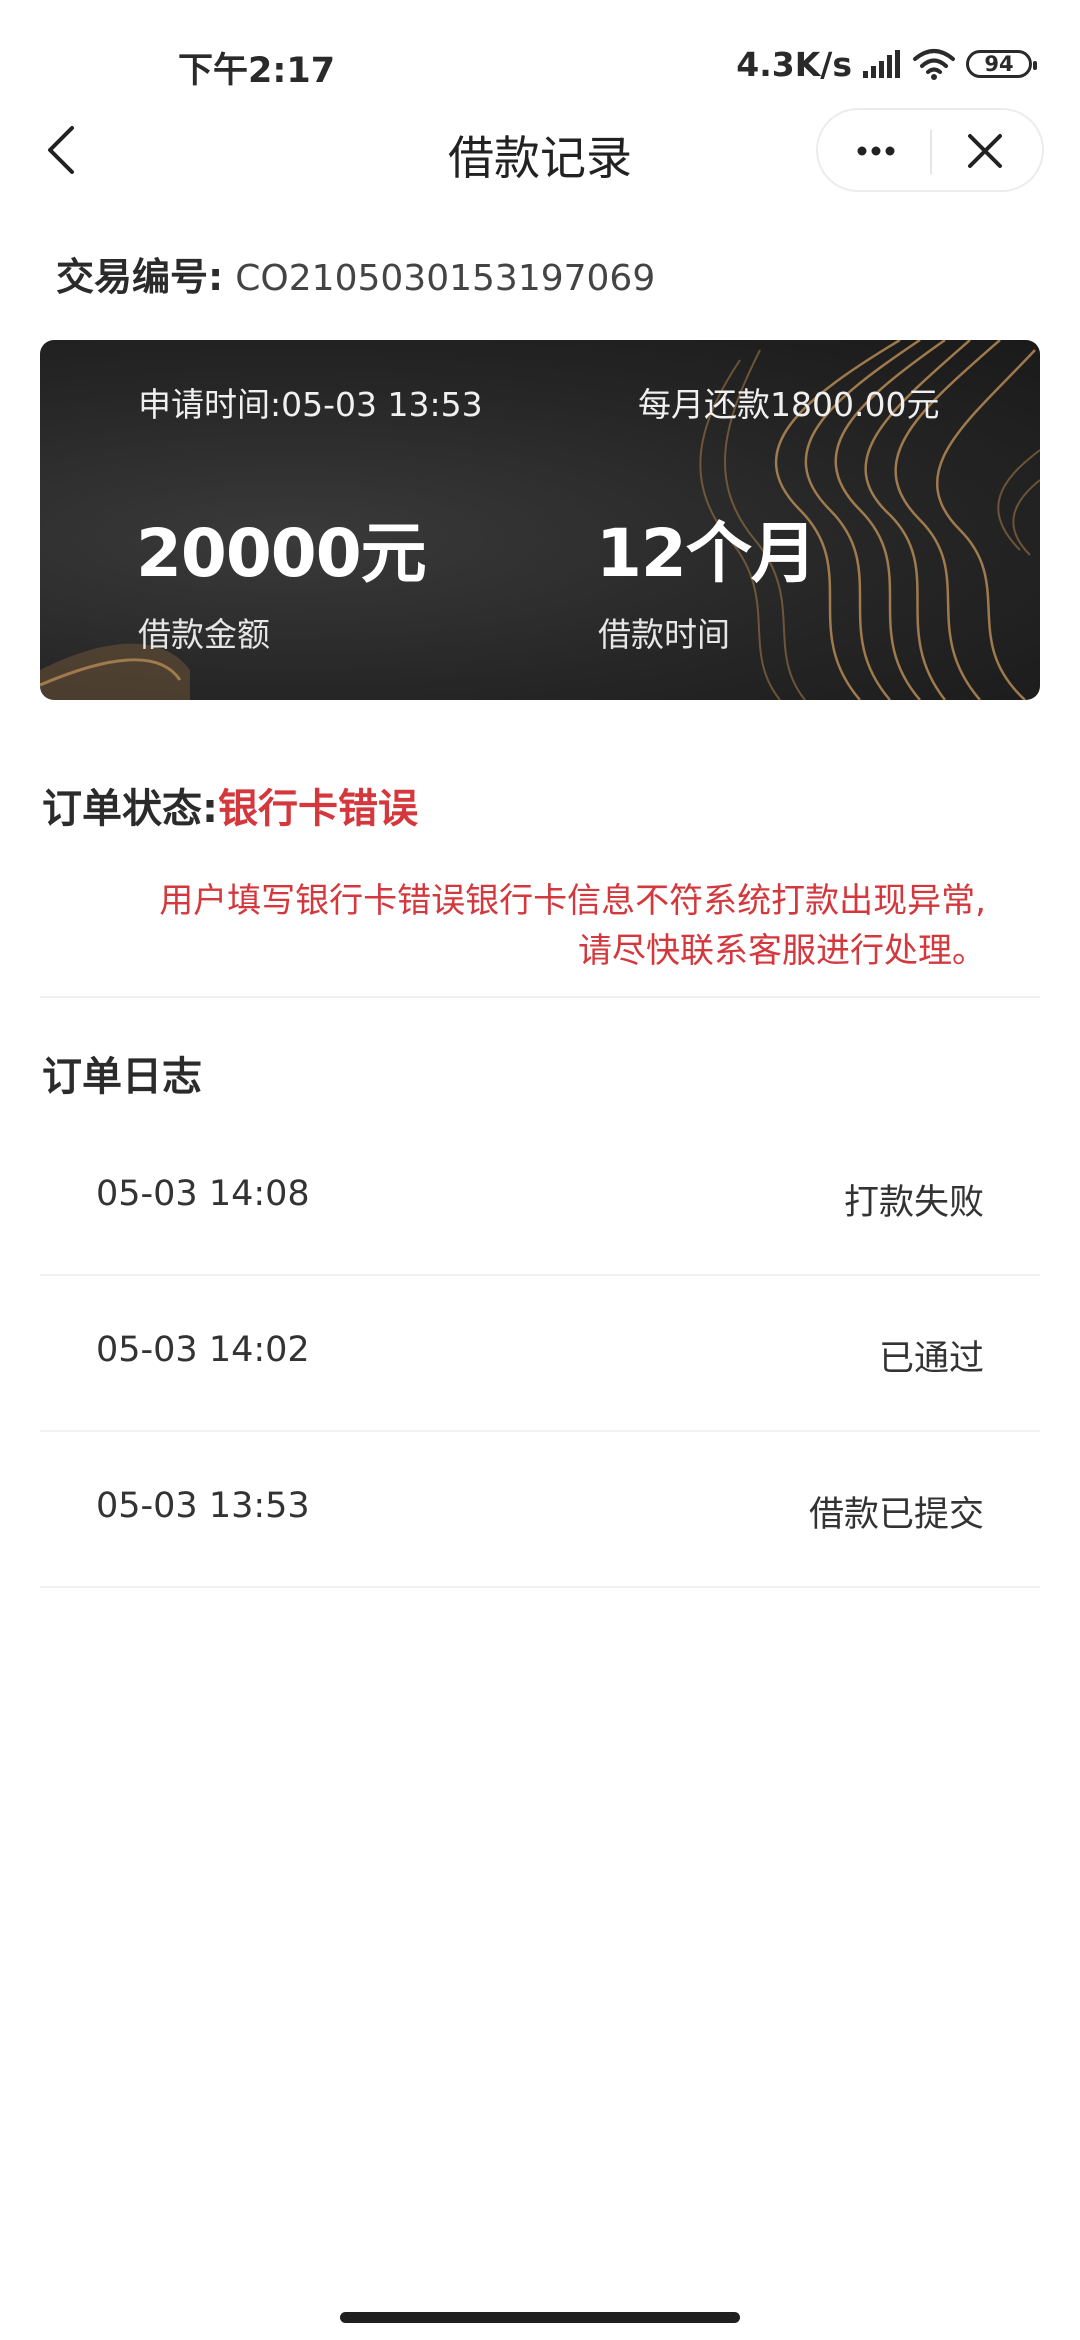 This screenshot has height=2340, width=1080. What do you see at coordinates (204, 634) in the screenshot?
I see `loan-amount-label: 借款金额` at bounding box center [204, 634].